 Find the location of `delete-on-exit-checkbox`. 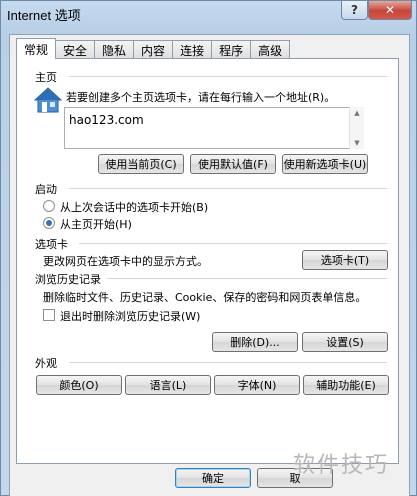

delete-on-exit-checkbox is located at coordinates (49, 315).